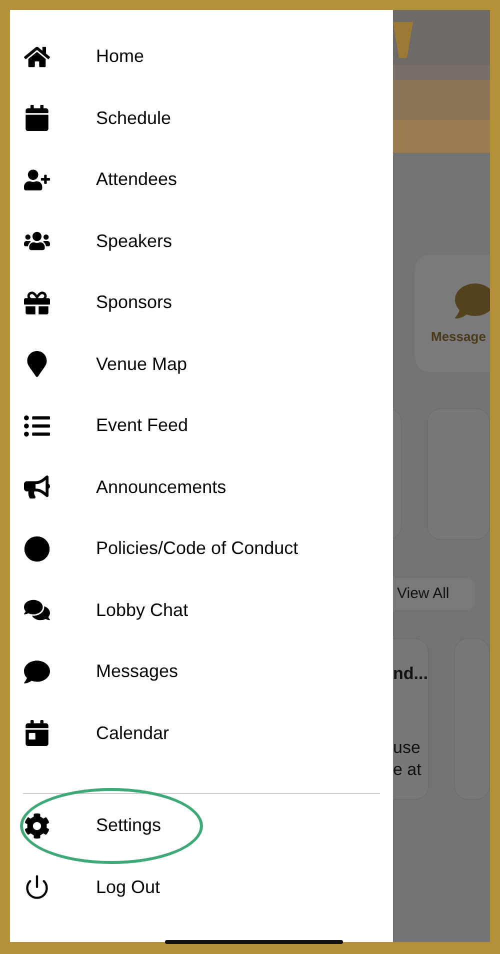 The height and width of the screenshot is (954, 500). What do you see at coordinates (201, 364) in the screenshot?
I see `menu-item: Venue Map` at bounding box center [201, 364].